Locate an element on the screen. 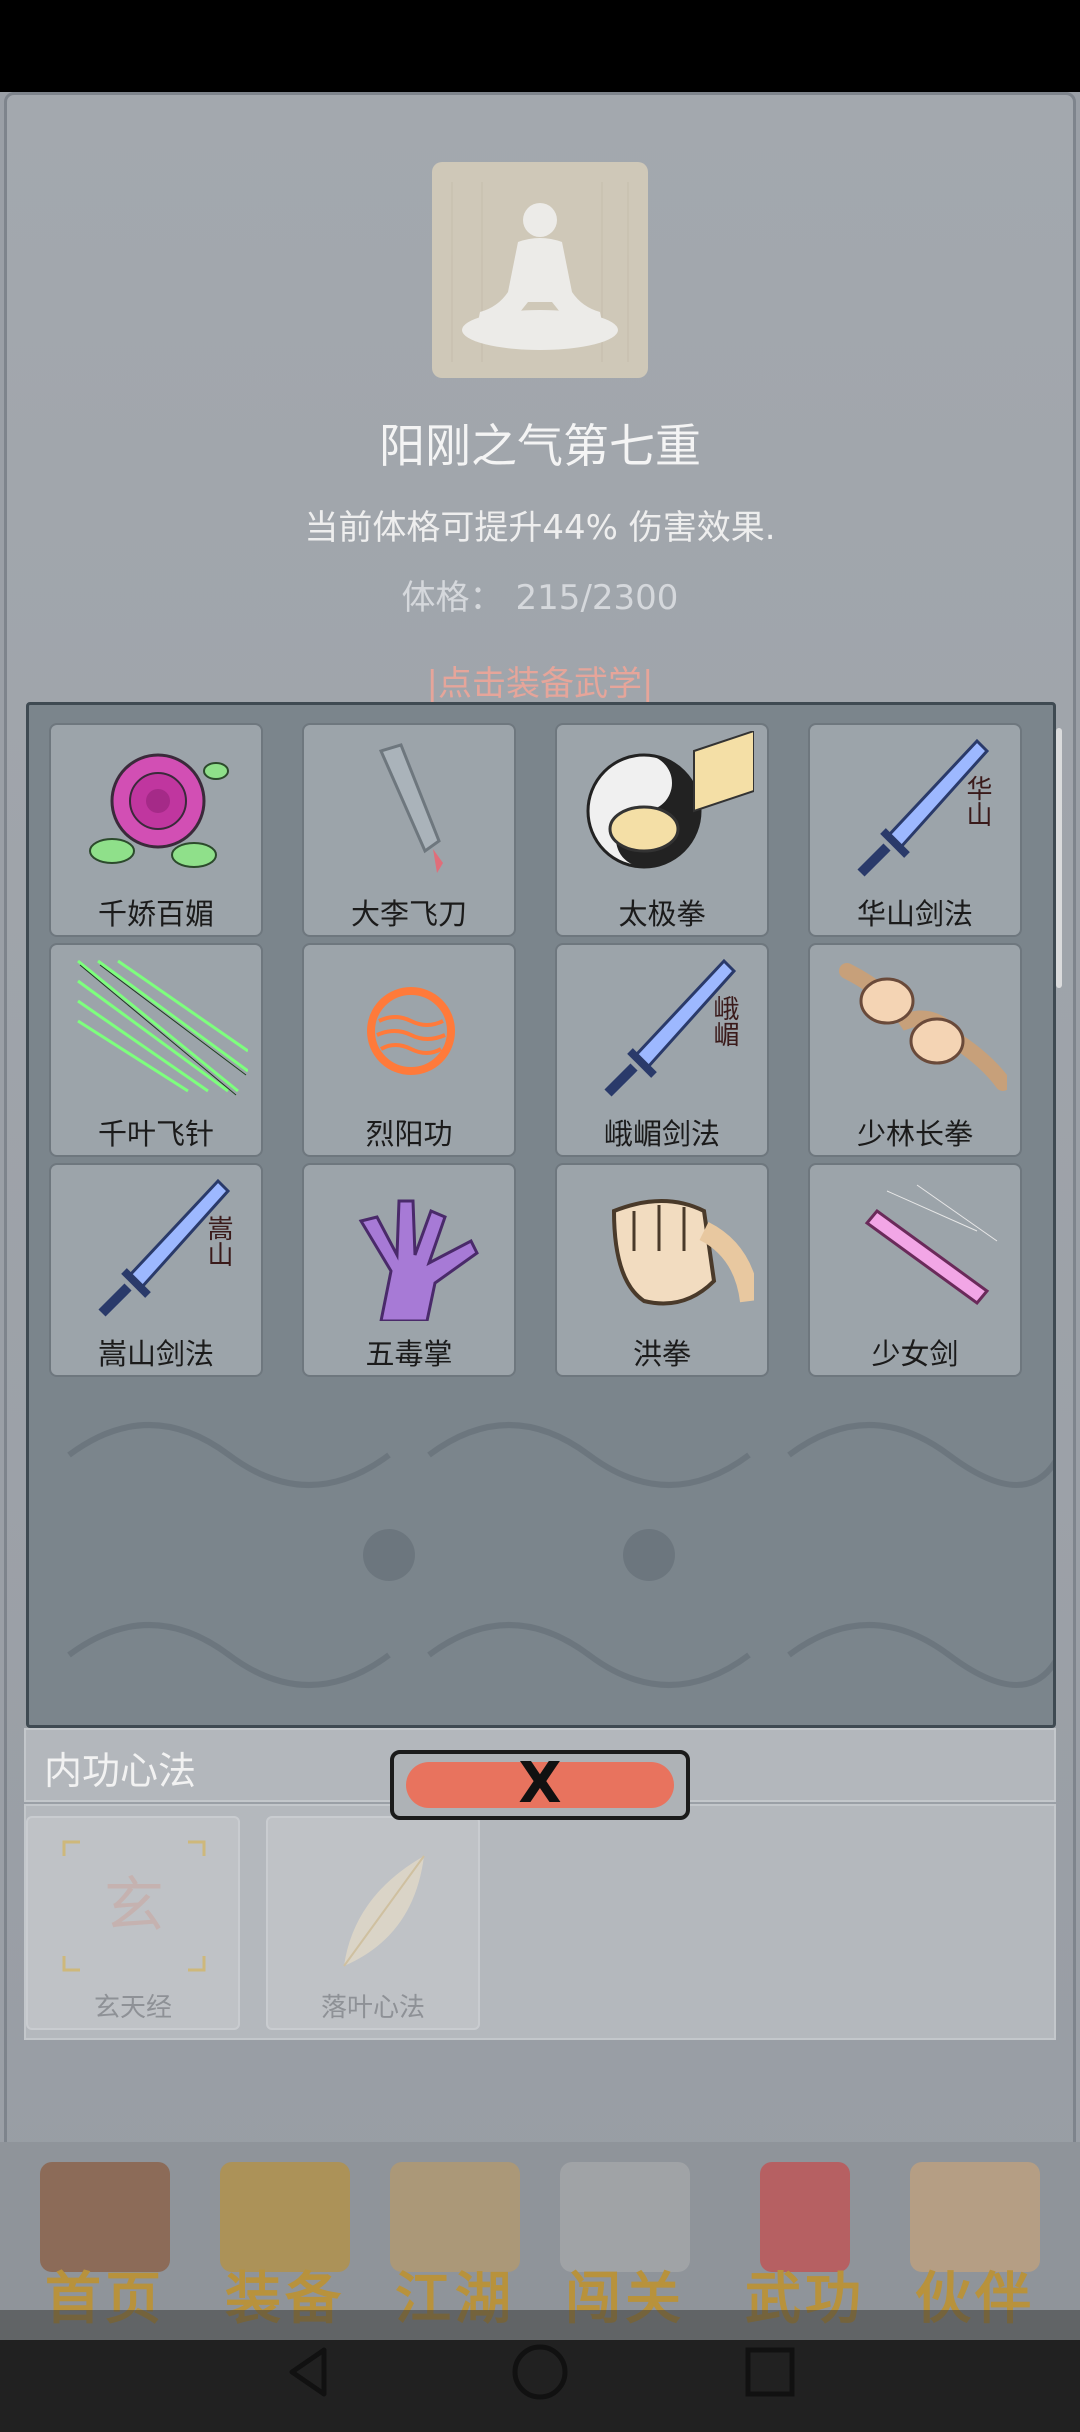 The width and height of the screenshot is (1080, 2432). xuan-scroll-icon: 玄 is located at coordinates (134, 1906).